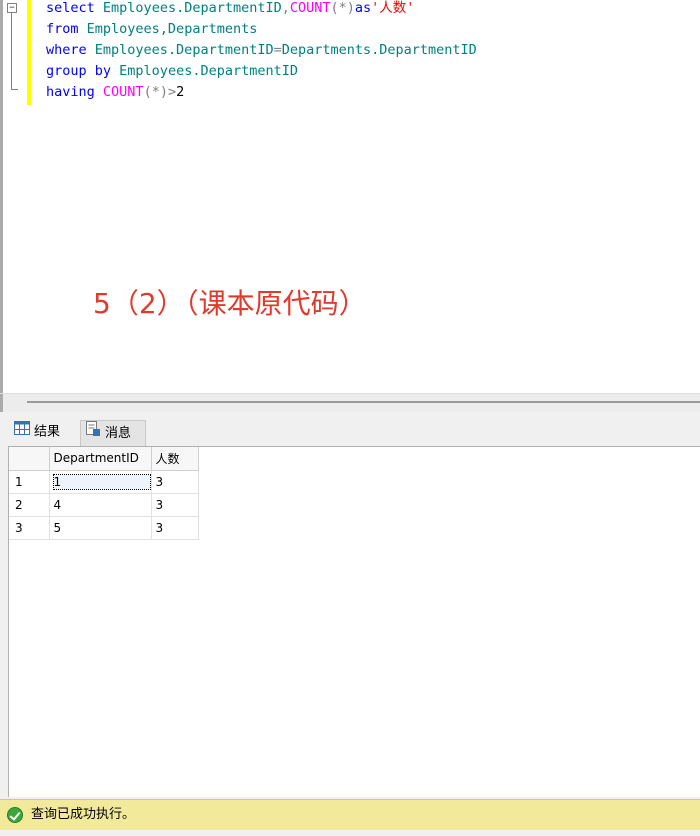 The image size is (700, 836). What do you see at coordinates (277, 50) in the screenshot?
I see `operator: =` at bounding box center [277, 50].